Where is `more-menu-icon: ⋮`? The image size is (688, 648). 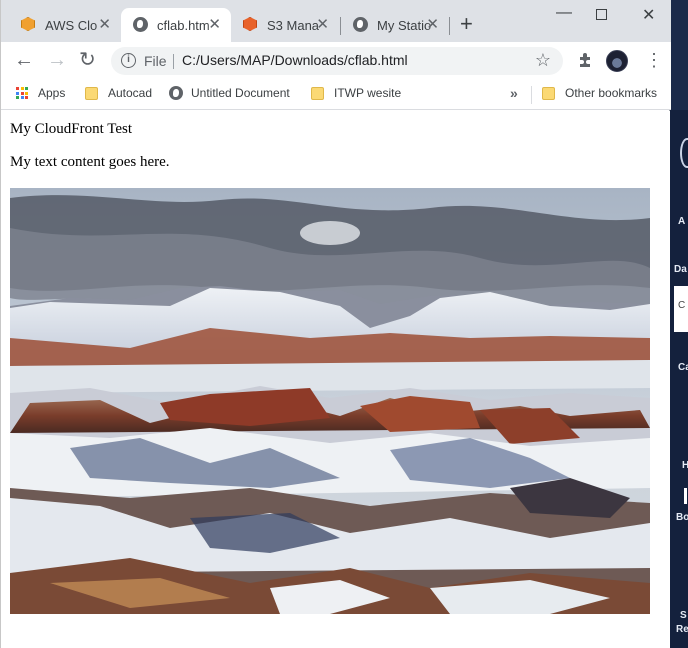 more-menu-icon: ⋮ is located at coordinates (654, 60).